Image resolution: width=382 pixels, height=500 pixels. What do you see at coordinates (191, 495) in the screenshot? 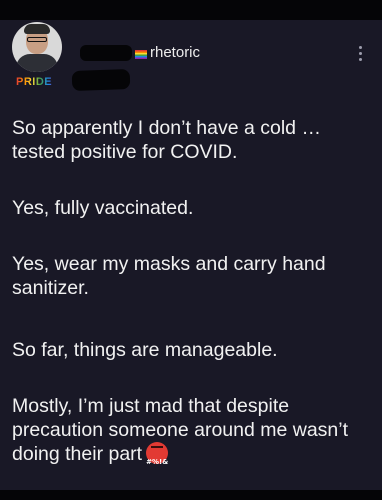
I see `bottom-frame-bar` at bounding box center [191, 495].